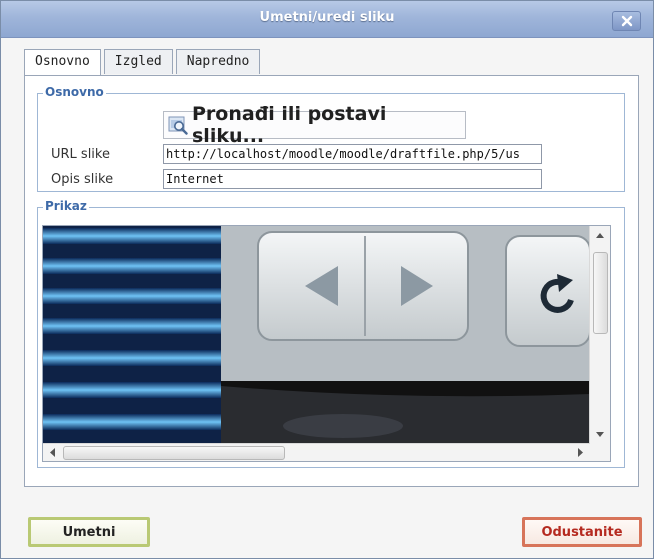 Image resolution: width=654 pixels, height=559 pixels. Describe the element at coordinates (600, 452) in the screenshot. I see `scroll-corner` at that location.